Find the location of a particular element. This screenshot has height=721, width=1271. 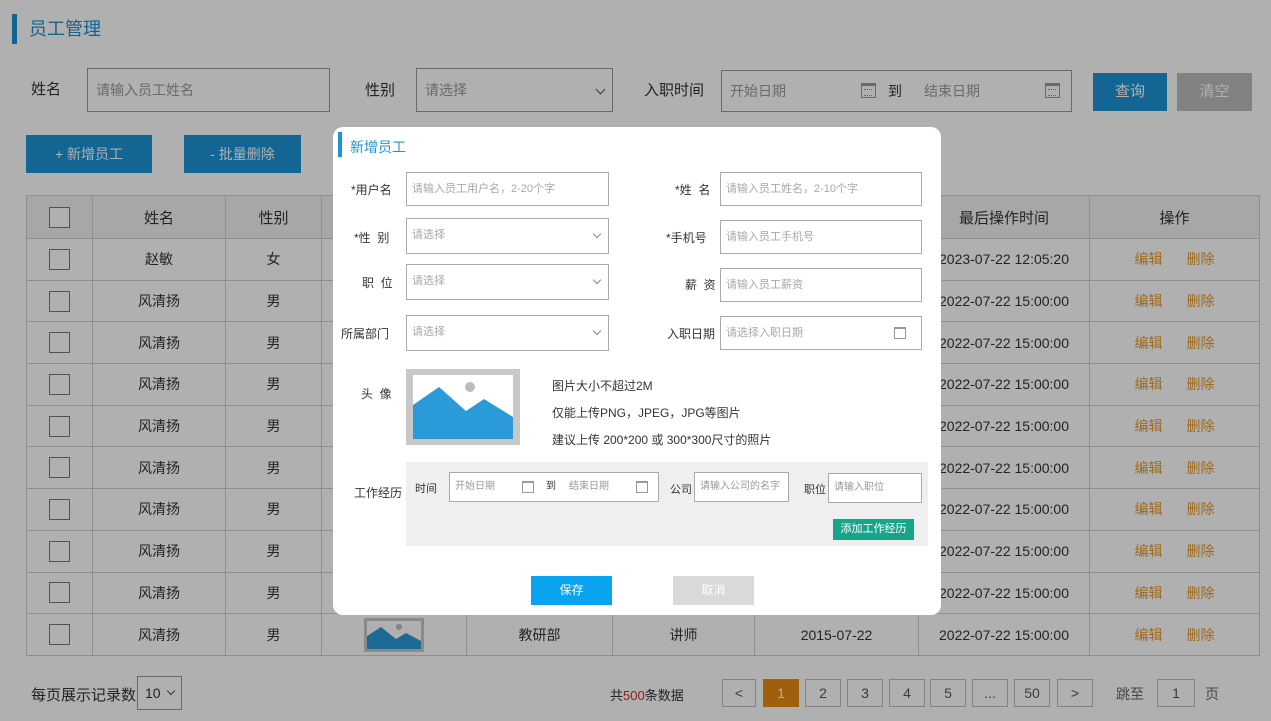

phone-label: *手机号 is located at coordinates (686, 238).